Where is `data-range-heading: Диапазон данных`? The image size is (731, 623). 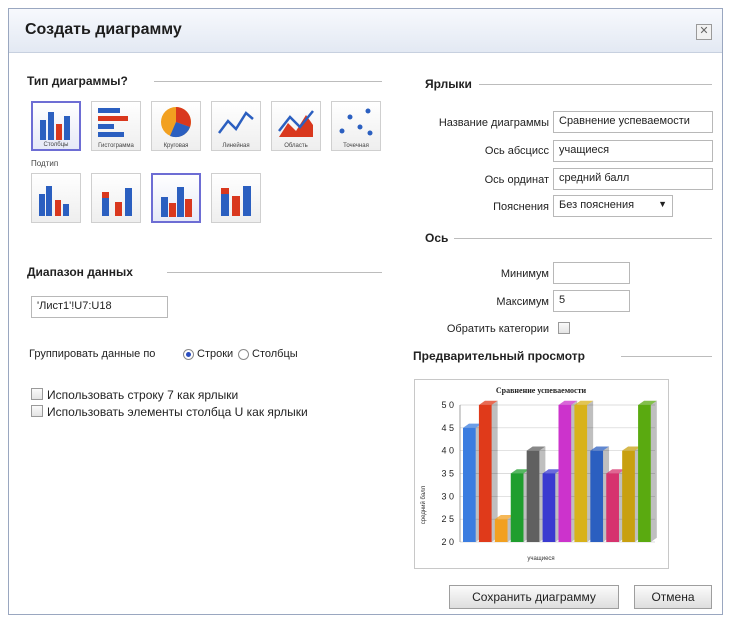
data-range-heading: Диапазон данных is located at coordinates (80, 272).